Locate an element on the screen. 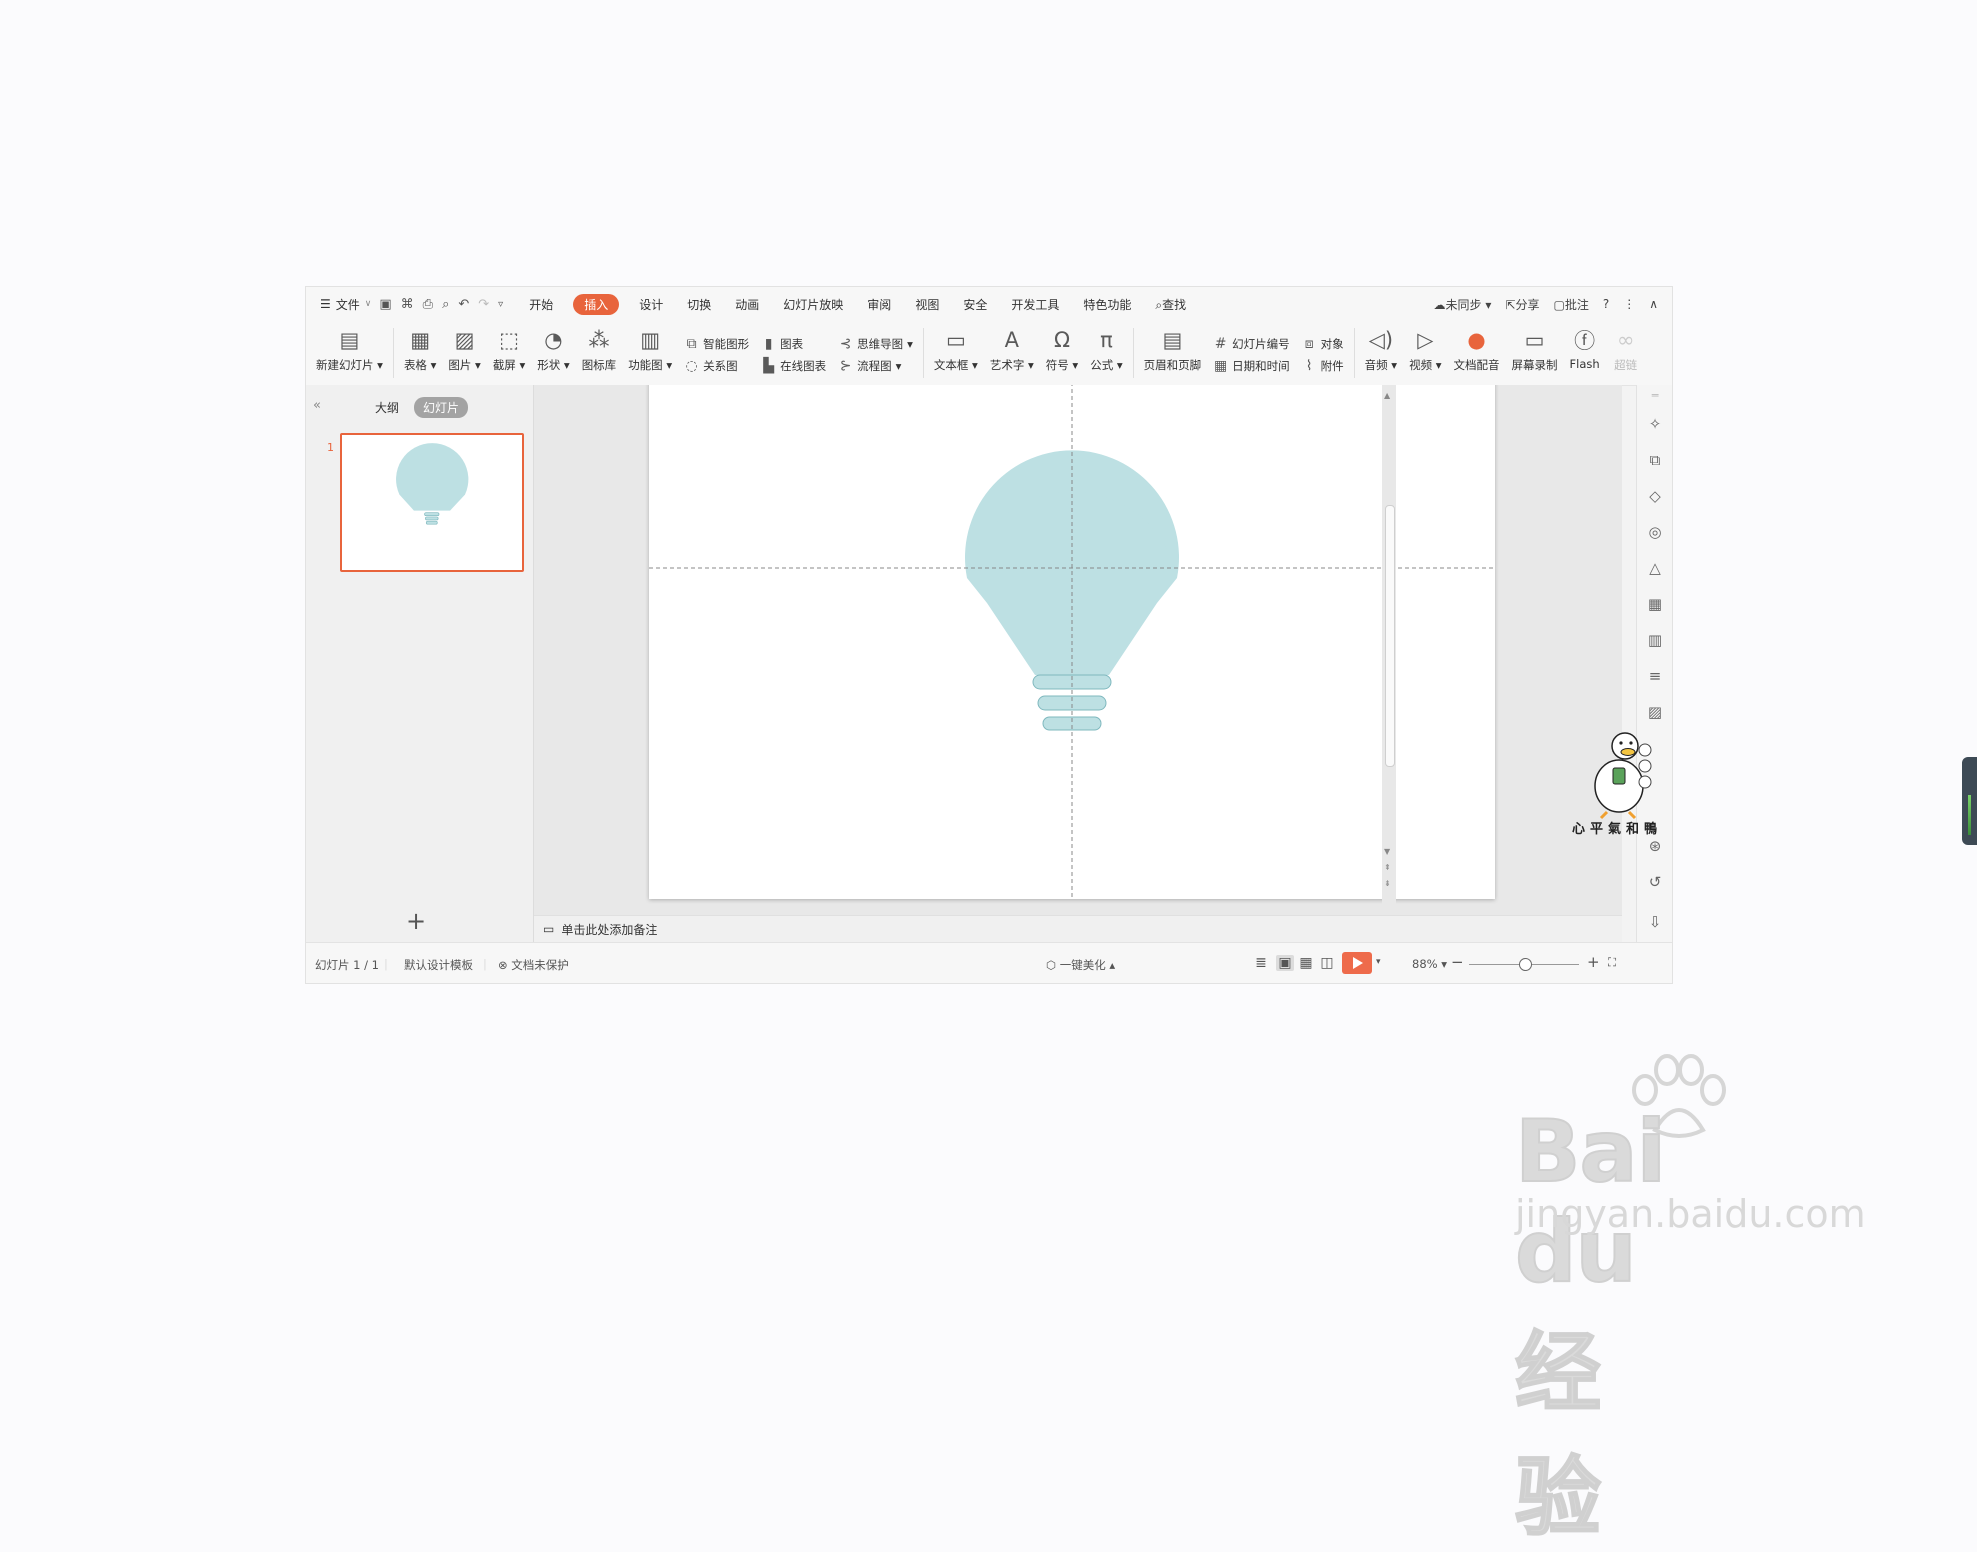 The width and height of the screenshot is (1977, 1552). share-button: ⇱分享 is located at coordinates (1522, 304).